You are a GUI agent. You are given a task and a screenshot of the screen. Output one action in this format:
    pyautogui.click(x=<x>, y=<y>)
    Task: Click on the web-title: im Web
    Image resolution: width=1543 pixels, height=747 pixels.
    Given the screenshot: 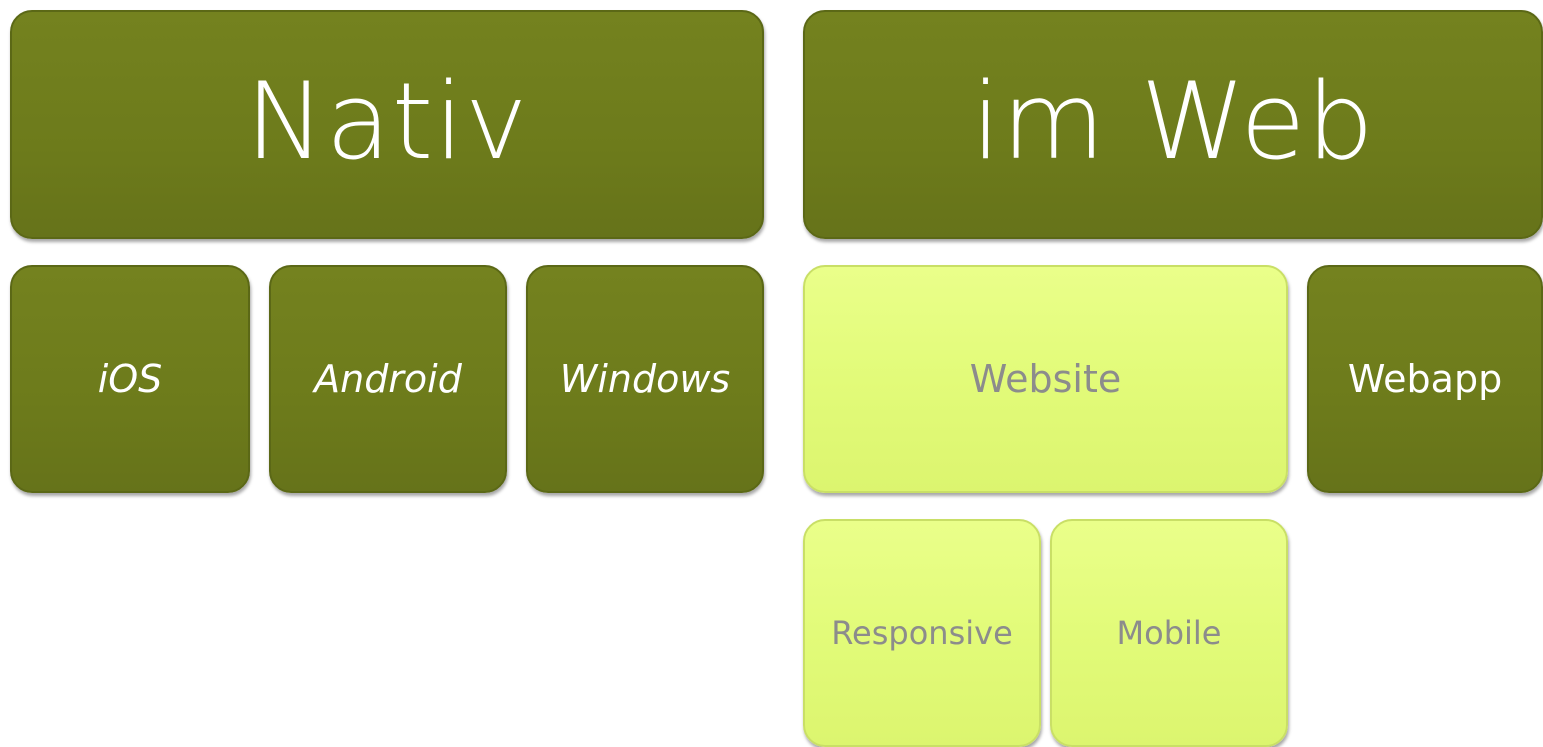 What is the action you would take?
    pyautogui.click(x=1173, y=121)
    